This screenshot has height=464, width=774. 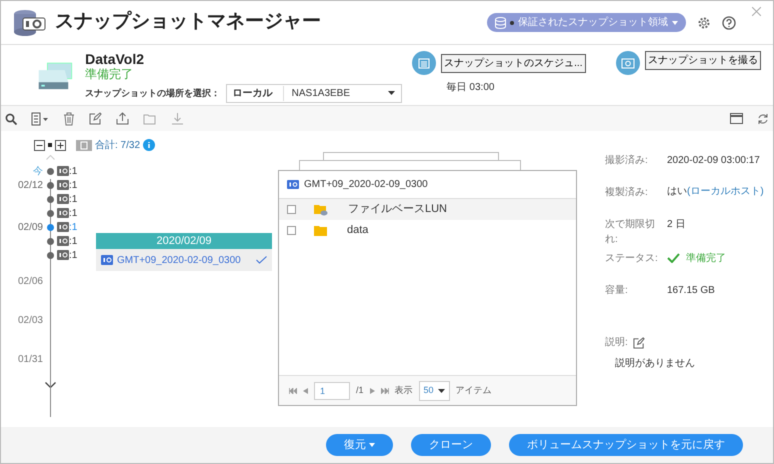 What do you see at coordinates (359, 445) in the screenshot?
I see `restore-dropdown-button: 復元` at bounding box center [359, 445].